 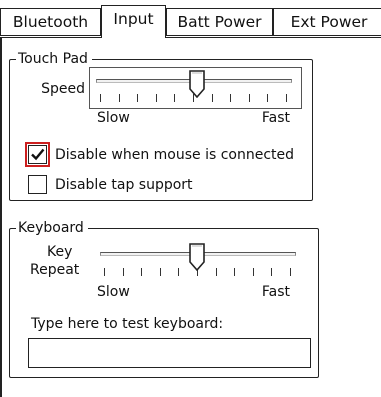 What do you see at coordinates (63, 89) in the screenshot?
I see `touchpad-speed-label: Speed` at bounding box center [63, 89].